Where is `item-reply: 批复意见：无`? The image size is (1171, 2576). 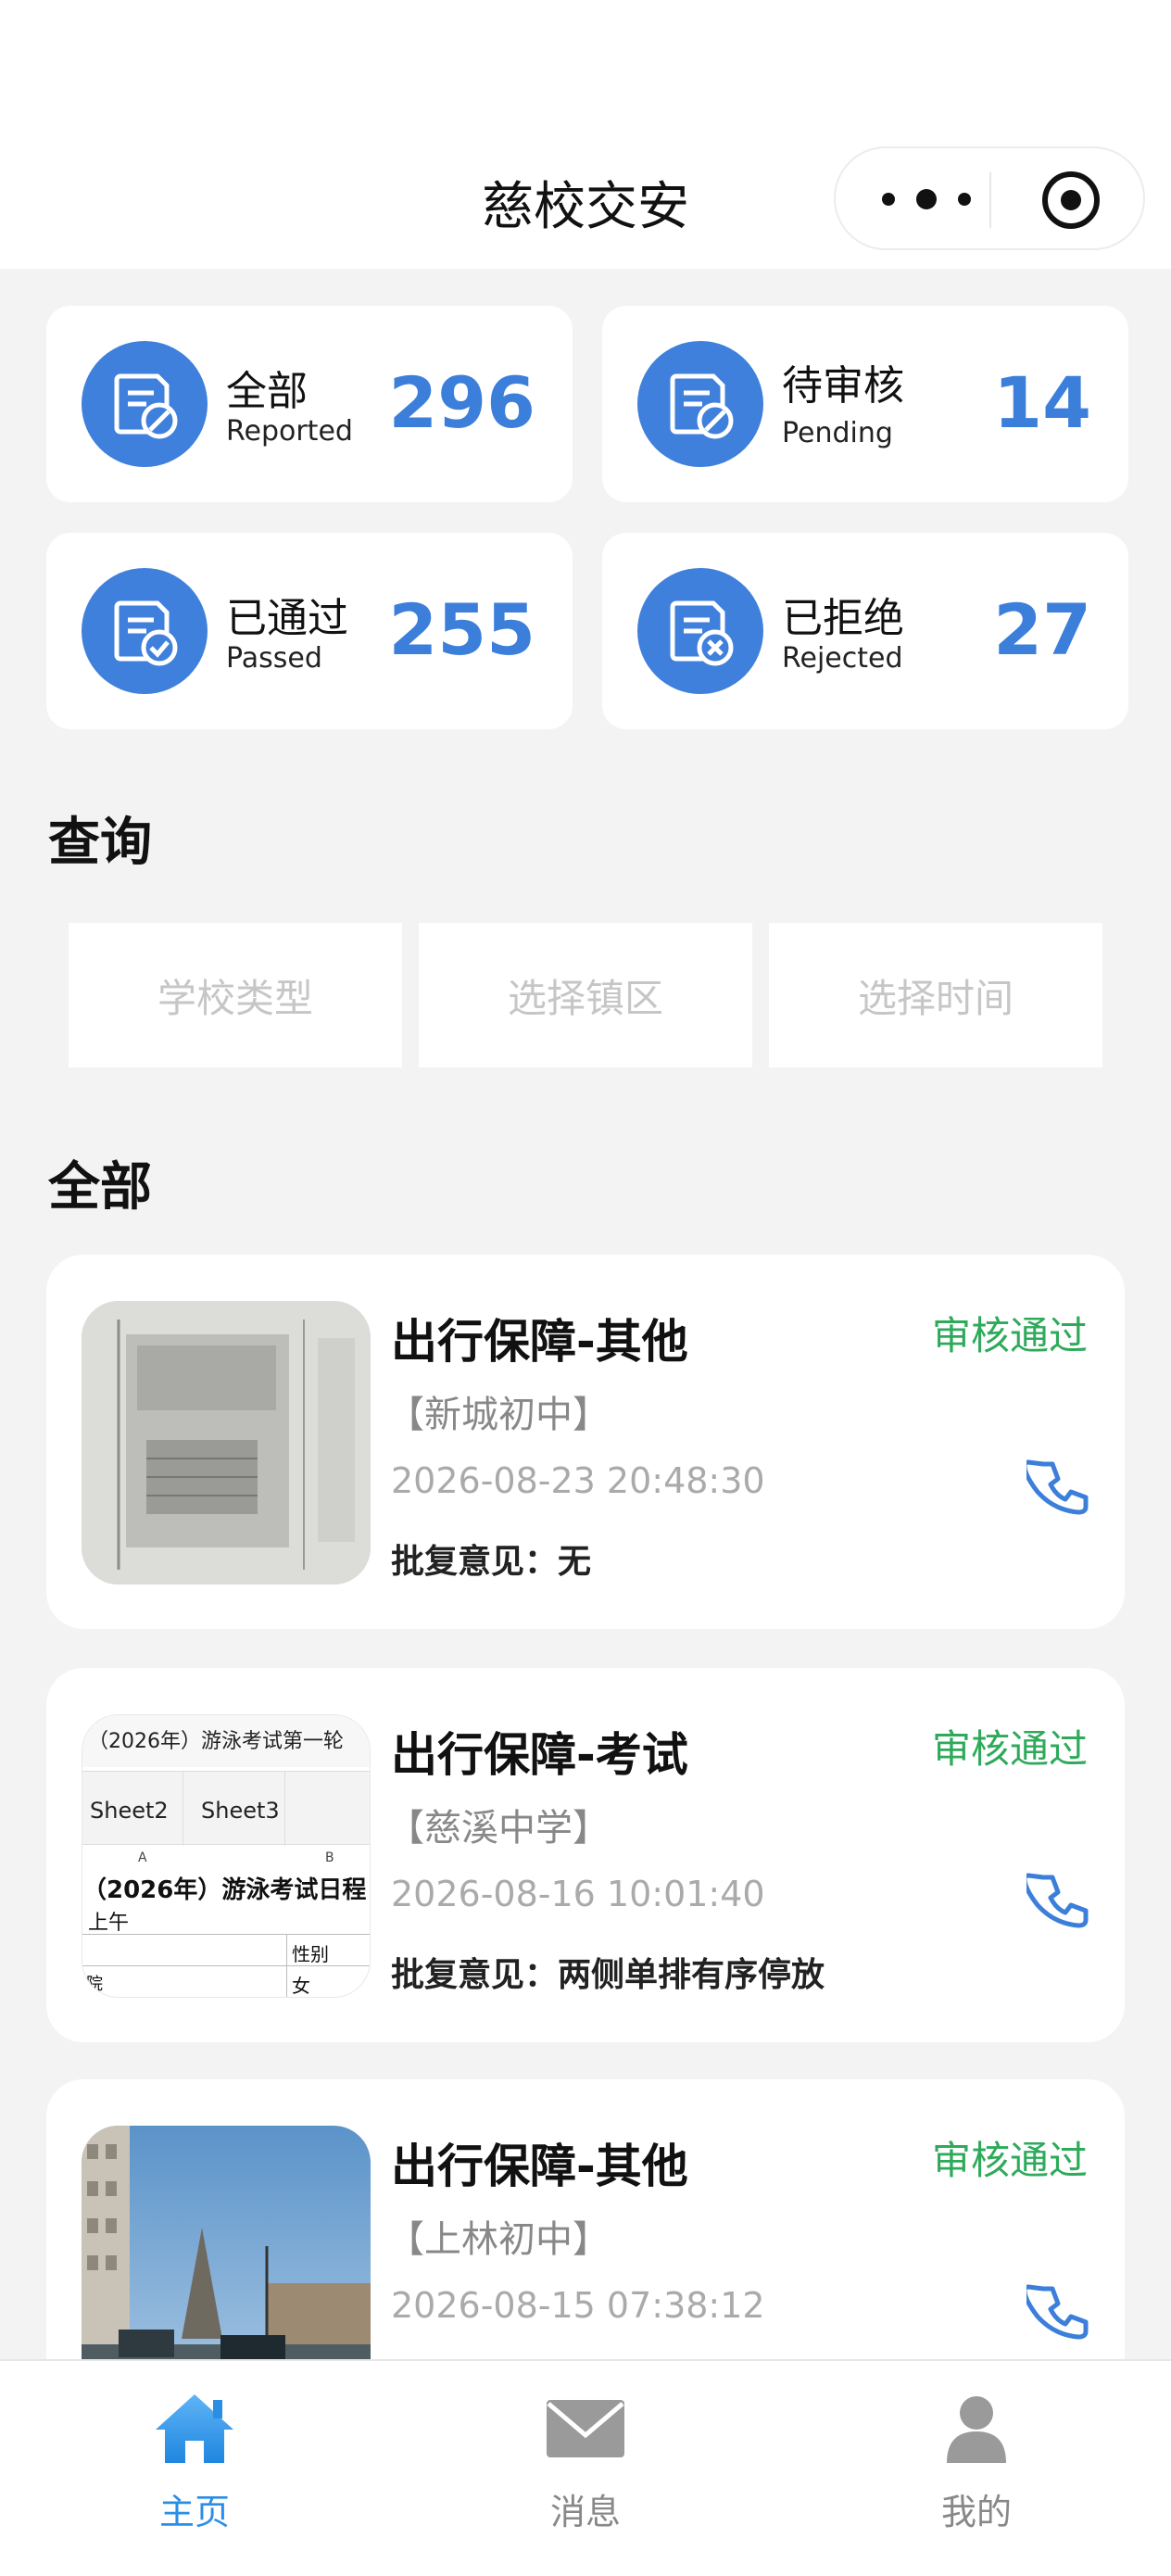
item-reply: 批复意见：无 is located at coordinates (492, 1562).